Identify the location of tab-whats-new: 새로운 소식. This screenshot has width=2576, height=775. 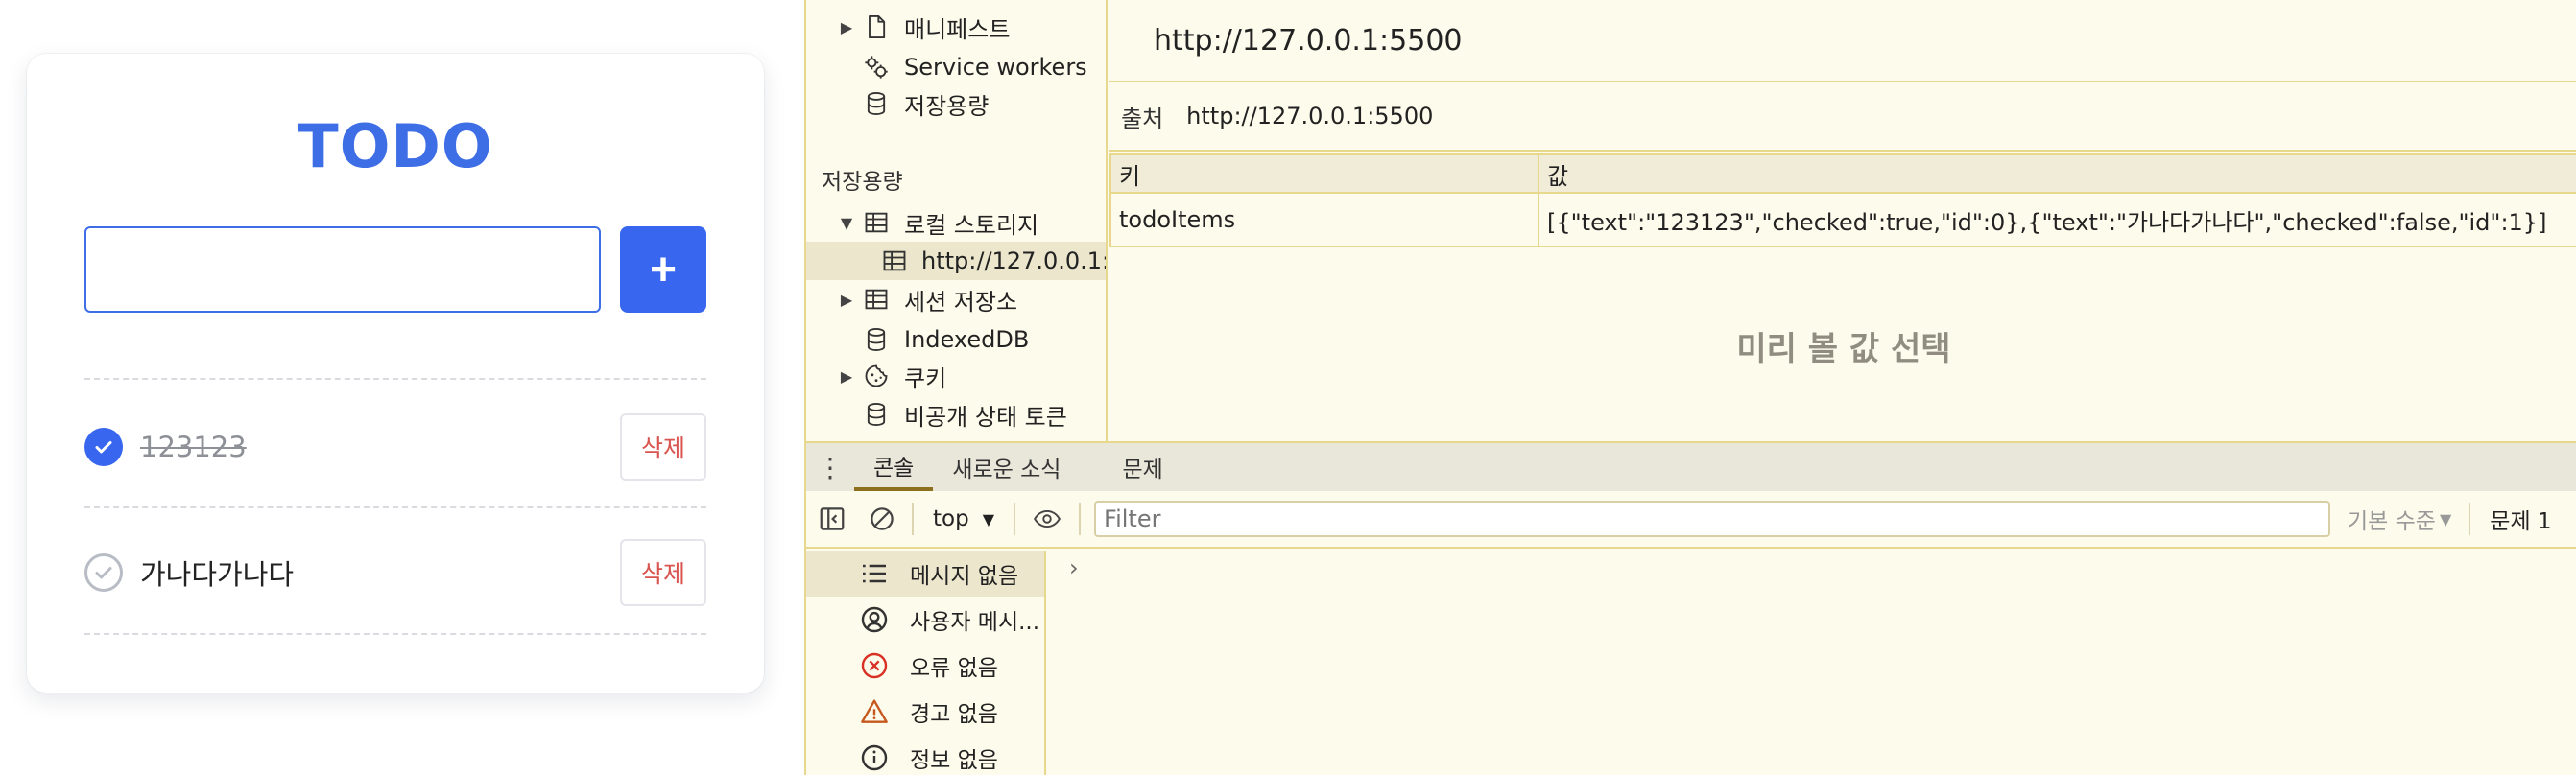
(1006, 467).